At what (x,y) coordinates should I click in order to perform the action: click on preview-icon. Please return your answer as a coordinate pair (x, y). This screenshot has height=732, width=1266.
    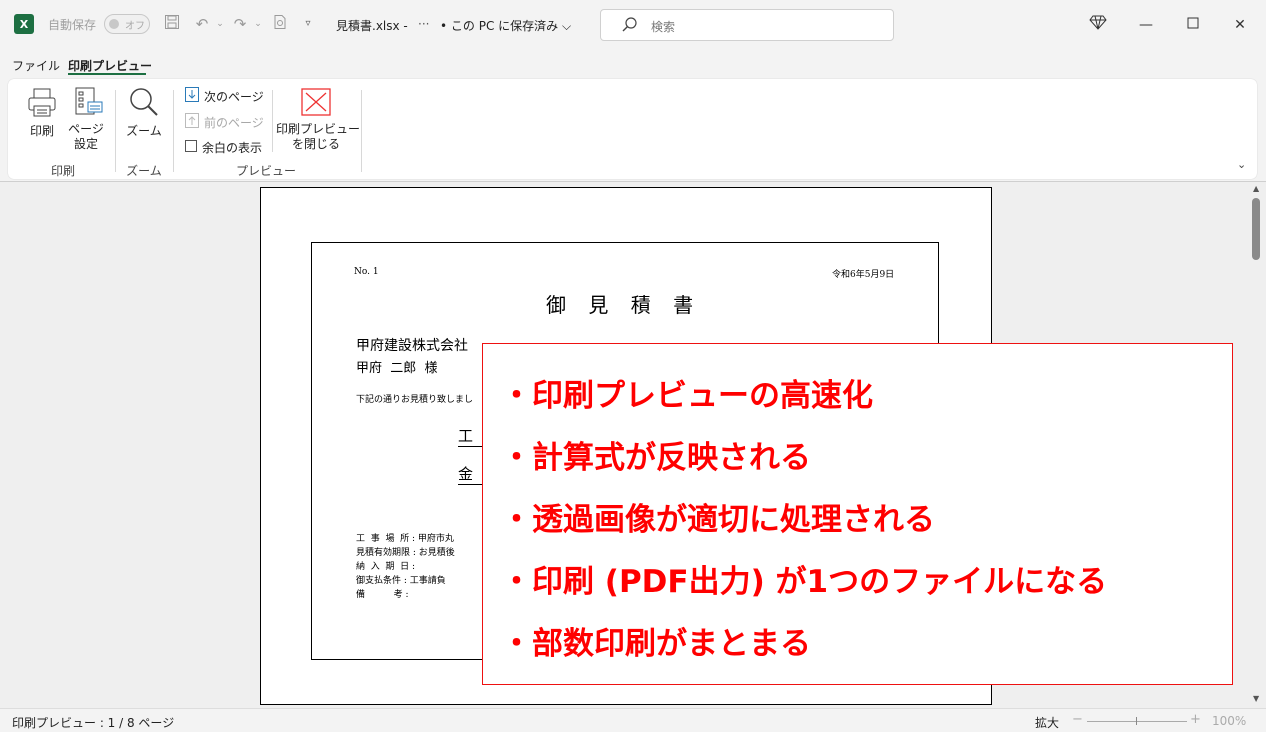
    Looking at the image, I should click on (280, 24).